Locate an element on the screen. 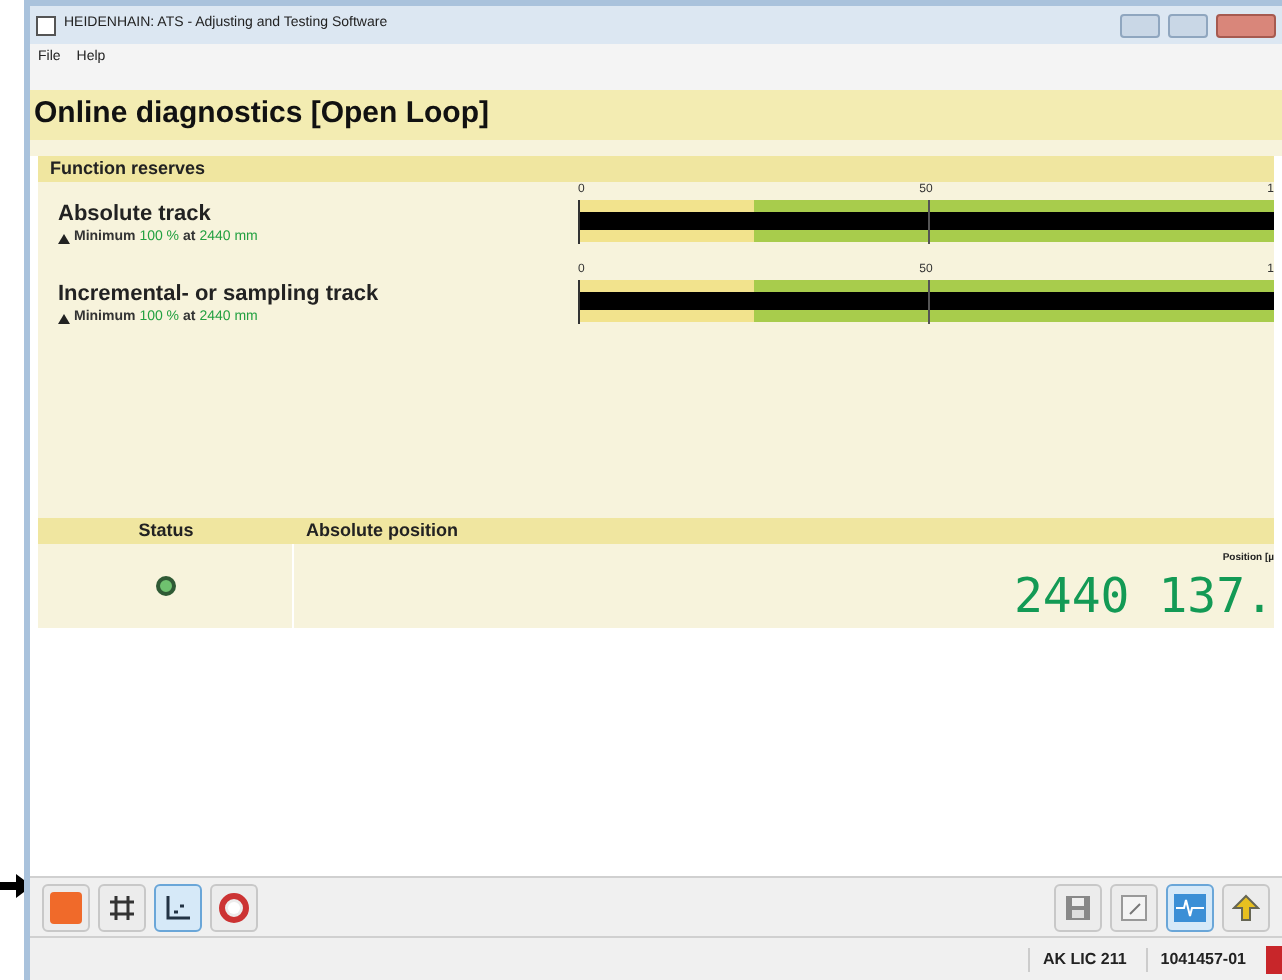 This screenshot has width=1282, height=980. status-bar-field: 1041457-01 is located at coordinates (1202, 959).